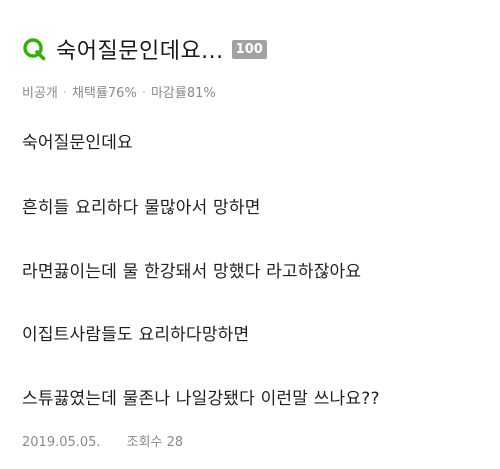 The image size is (500, 469). What do you see at coordinates (183, 93) in the screenshot?
I see `closing-rate: 마감률81%` at bounding box center [183, 93].